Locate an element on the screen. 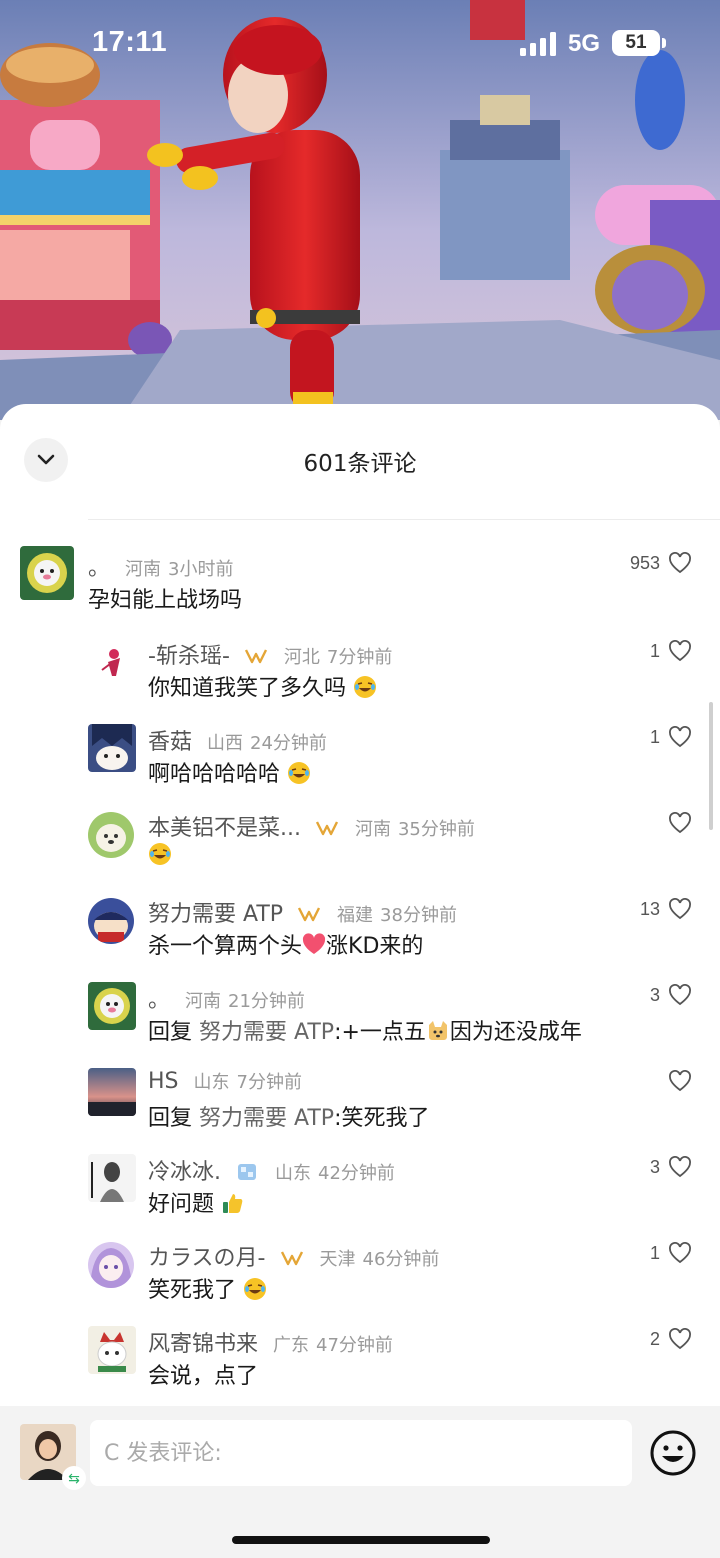 The width and height of the screenshot is (720, 1558). battery-indicator: 51 is located at coordinates (636, 43).